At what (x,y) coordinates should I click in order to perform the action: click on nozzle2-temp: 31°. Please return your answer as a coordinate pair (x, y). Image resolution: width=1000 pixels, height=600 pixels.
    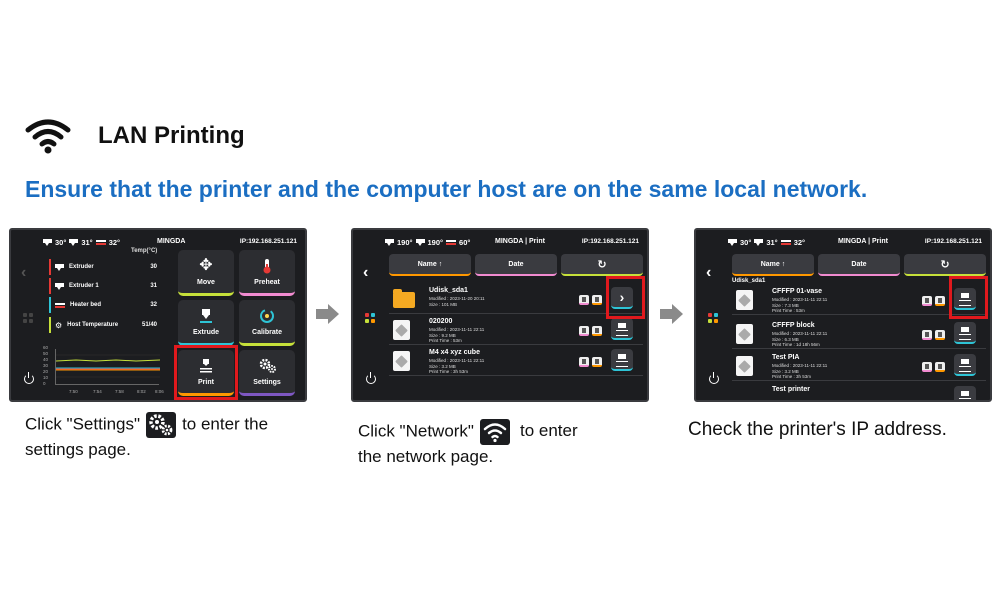
    Looking at the image, I should click on (87, 242).